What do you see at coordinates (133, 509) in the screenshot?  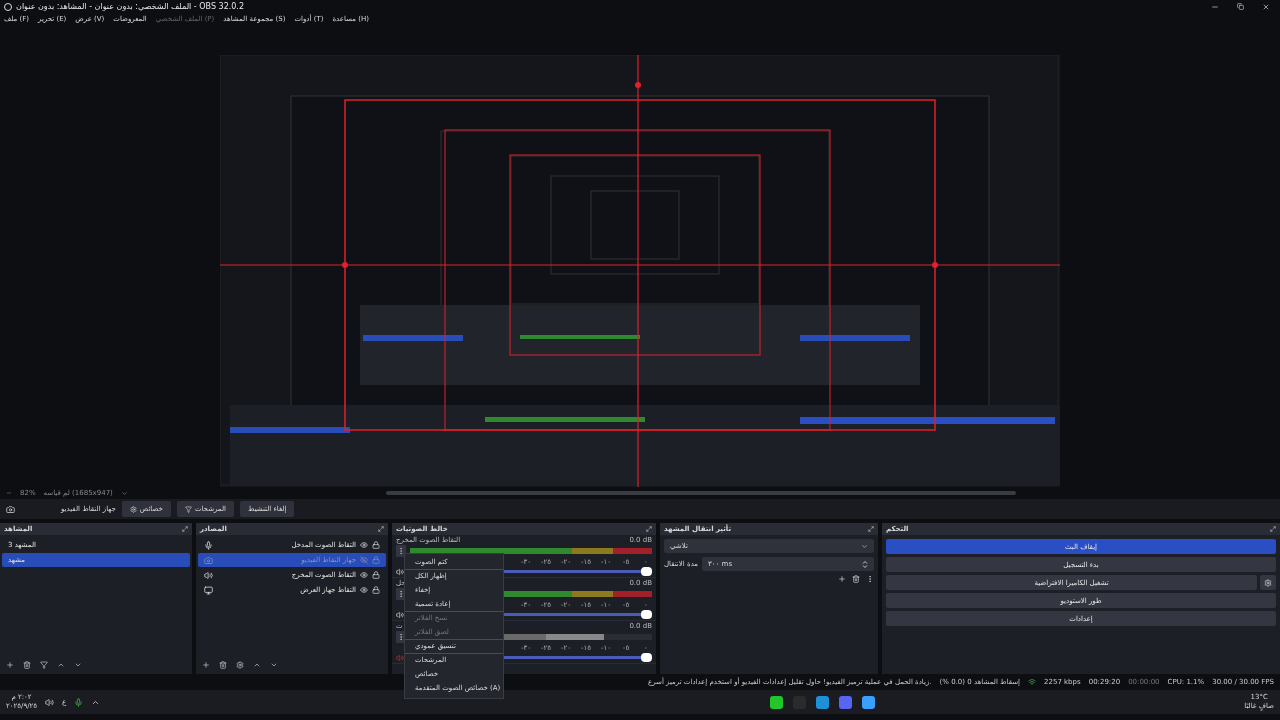 I see `gear-icon` at bounding box center [133, 509].